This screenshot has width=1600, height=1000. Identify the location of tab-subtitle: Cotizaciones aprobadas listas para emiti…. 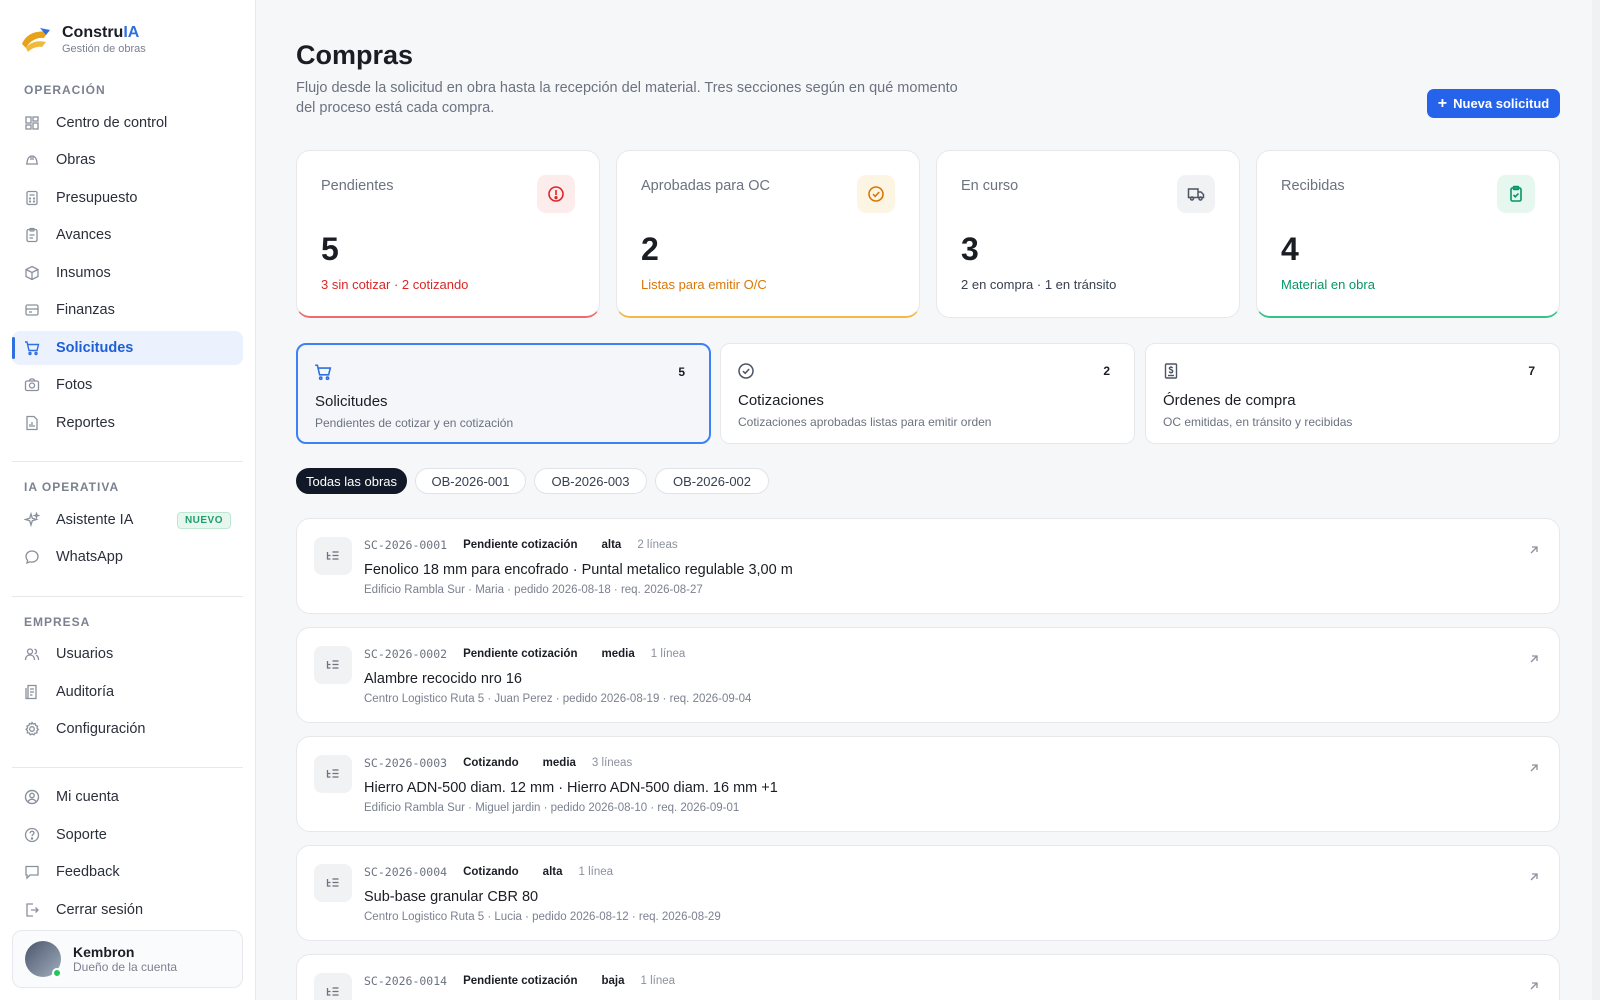
(865, 422).